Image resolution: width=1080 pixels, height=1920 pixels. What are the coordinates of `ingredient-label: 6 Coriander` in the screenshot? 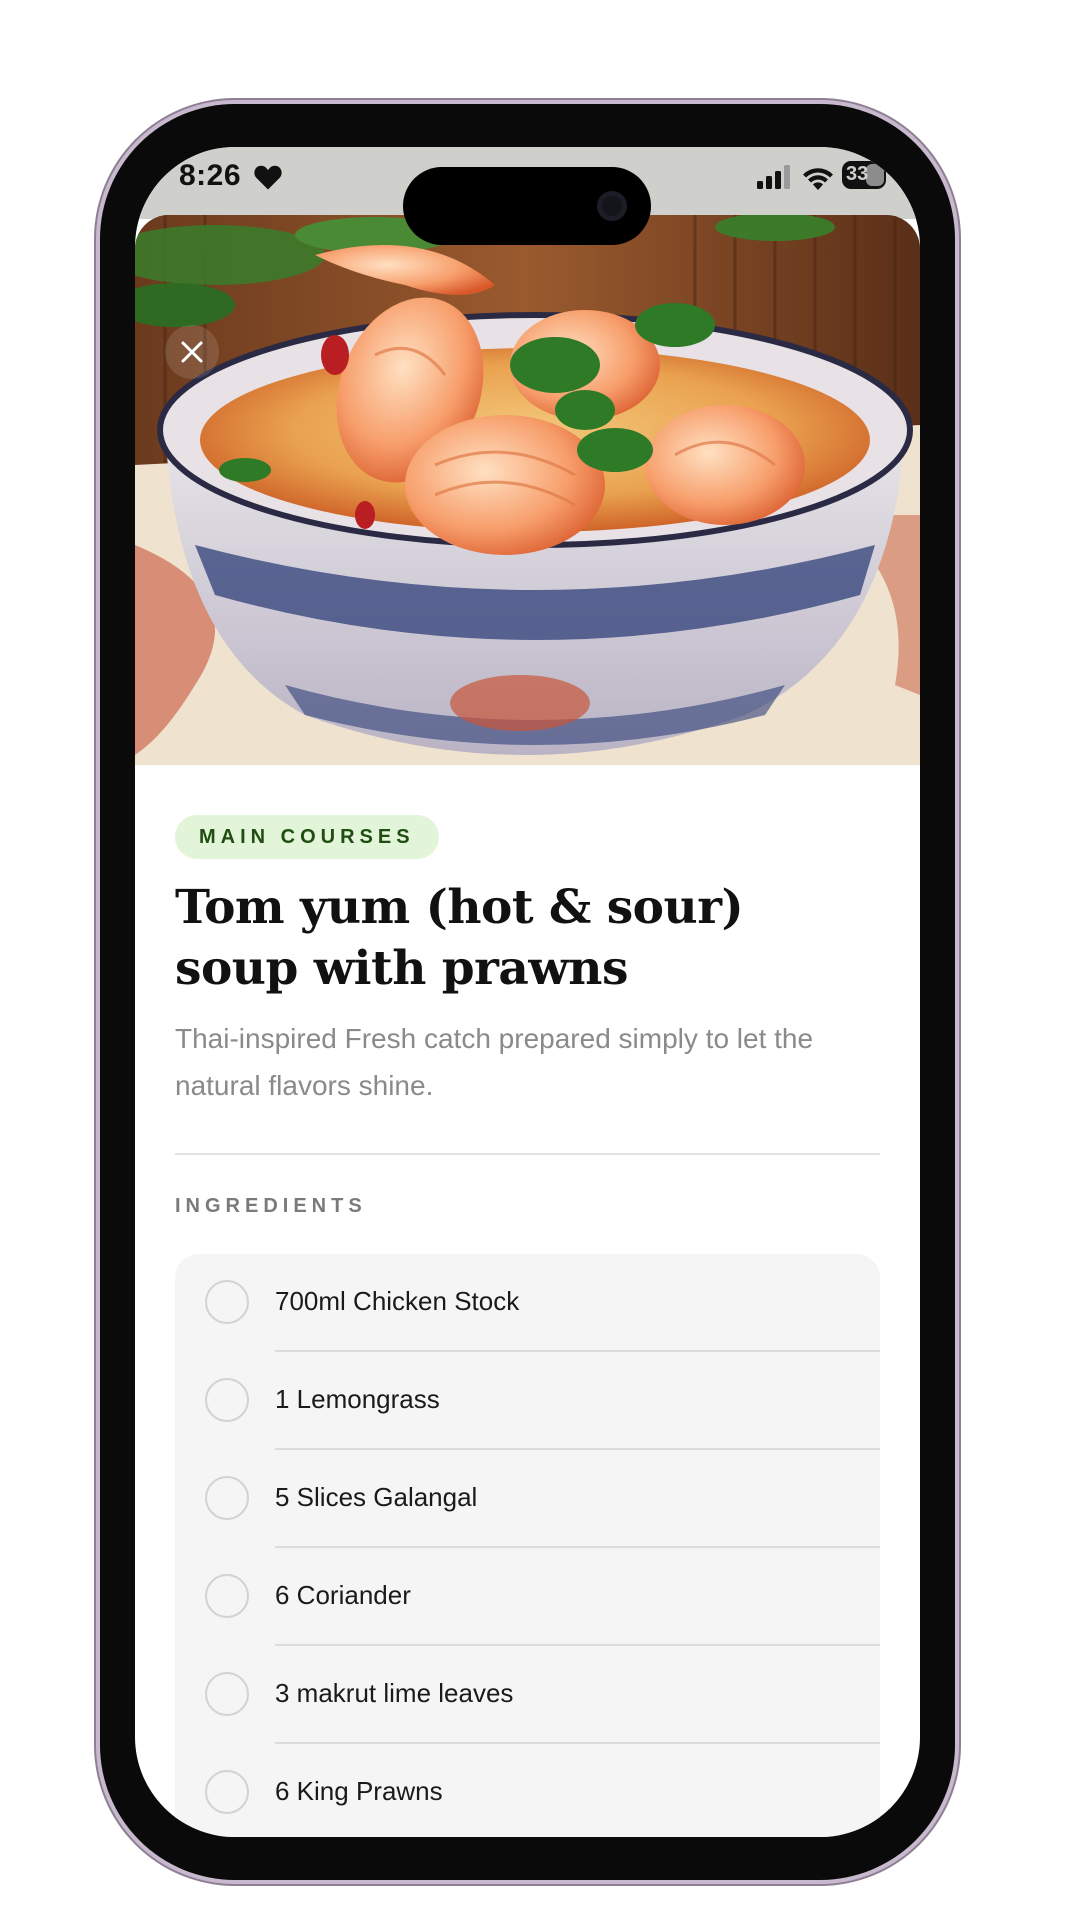 It's located at (343, 1595).